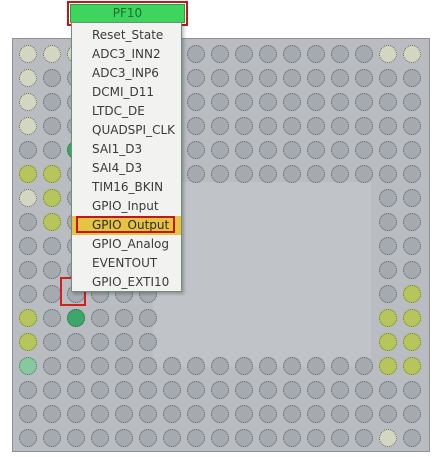  What do you see at coordinates (126, 282) in the screenshot?
I see `menu-item-gpio-exti10: GPIO_EXTI10` at bounding box center [126, 282].